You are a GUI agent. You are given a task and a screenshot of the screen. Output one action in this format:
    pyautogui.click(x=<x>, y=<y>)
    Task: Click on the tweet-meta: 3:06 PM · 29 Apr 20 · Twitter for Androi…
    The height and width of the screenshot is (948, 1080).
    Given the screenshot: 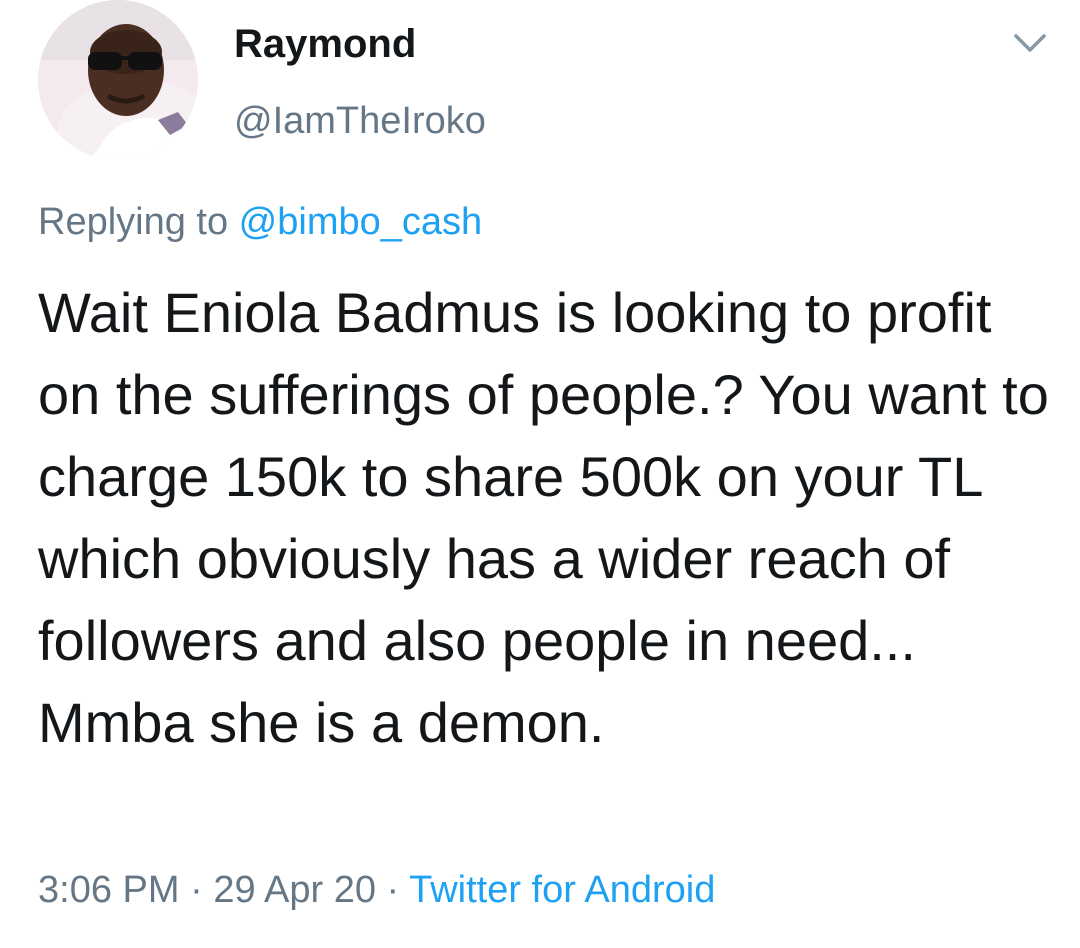 What is the action you would take?
    pyautogui.click(x=376, y=890)
    